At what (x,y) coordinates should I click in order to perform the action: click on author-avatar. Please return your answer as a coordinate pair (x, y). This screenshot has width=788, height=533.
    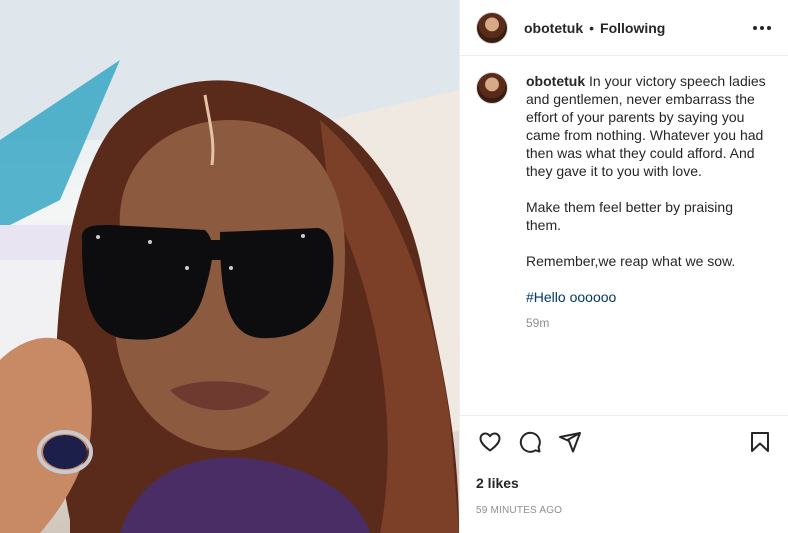
    Looking at the image, I should click on (492, 27).